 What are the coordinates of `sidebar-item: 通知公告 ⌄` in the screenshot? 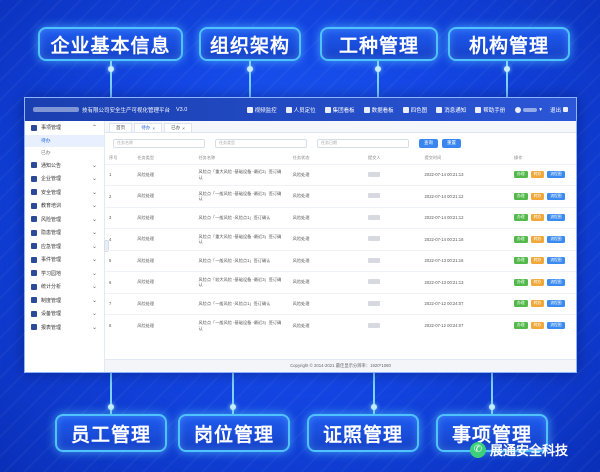 It's located at (64, 166).